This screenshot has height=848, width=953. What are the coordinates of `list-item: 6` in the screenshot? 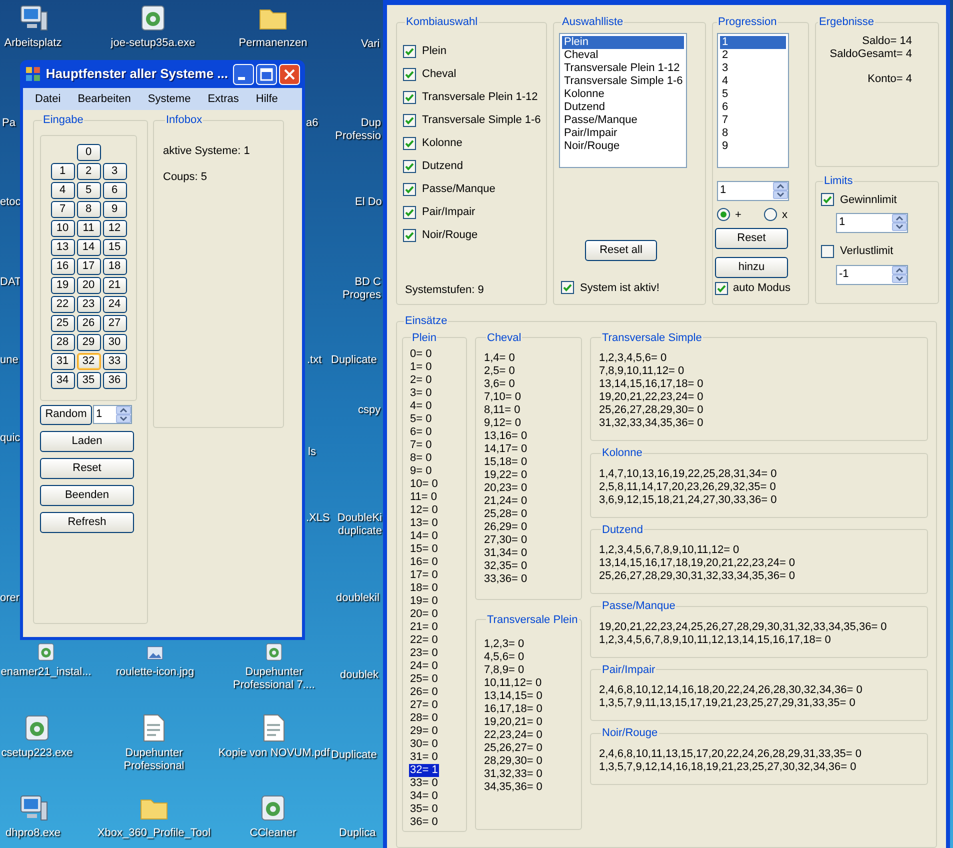 It's located at (753, 107).